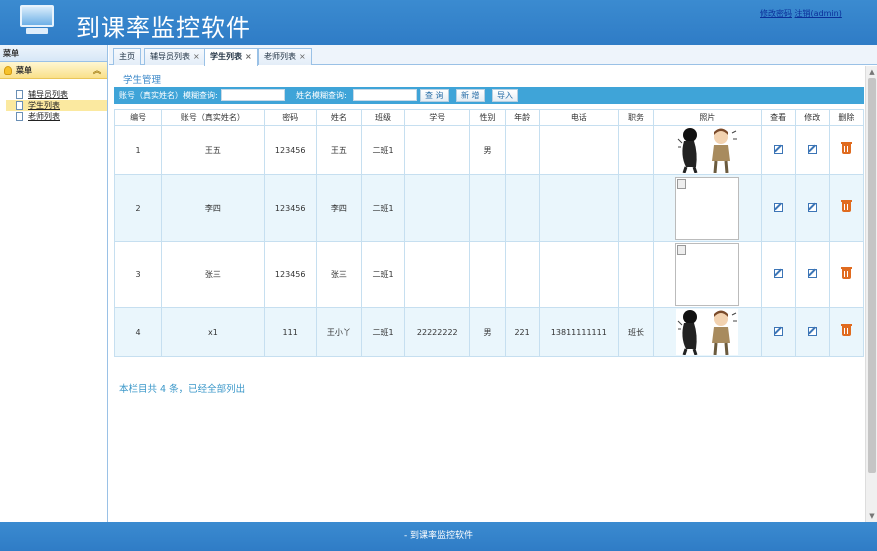 This screenshot has height=551, width=877. What do you see at coordinates (231, 57) in the screenshot?
I see `tab-student-list: 学生列表 ×` at bounding box center [231, 57].